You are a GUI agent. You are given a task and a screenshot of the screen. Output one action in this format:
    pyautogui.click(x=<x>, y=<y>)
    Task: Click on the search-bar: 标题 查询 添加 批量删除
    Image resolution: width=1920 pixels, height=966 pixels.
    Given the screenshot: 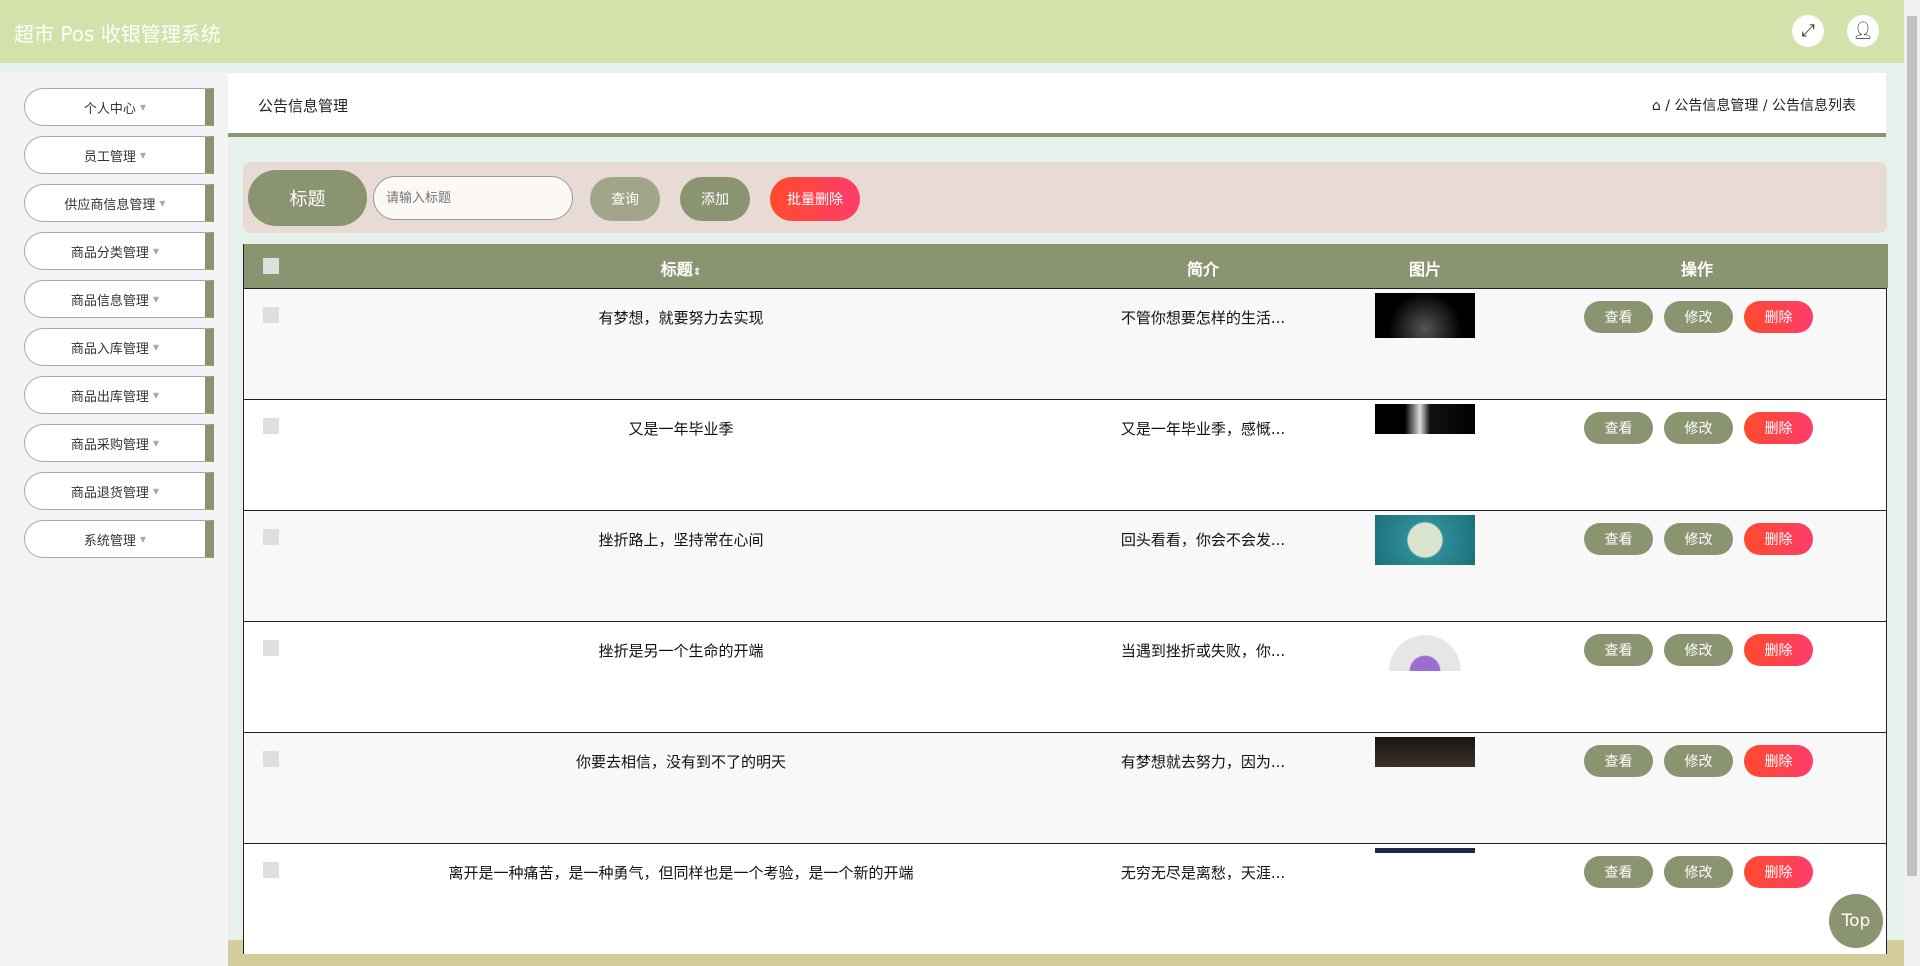 What is the action you would take?
    pyautogui.click(x=1065, y=197)
    